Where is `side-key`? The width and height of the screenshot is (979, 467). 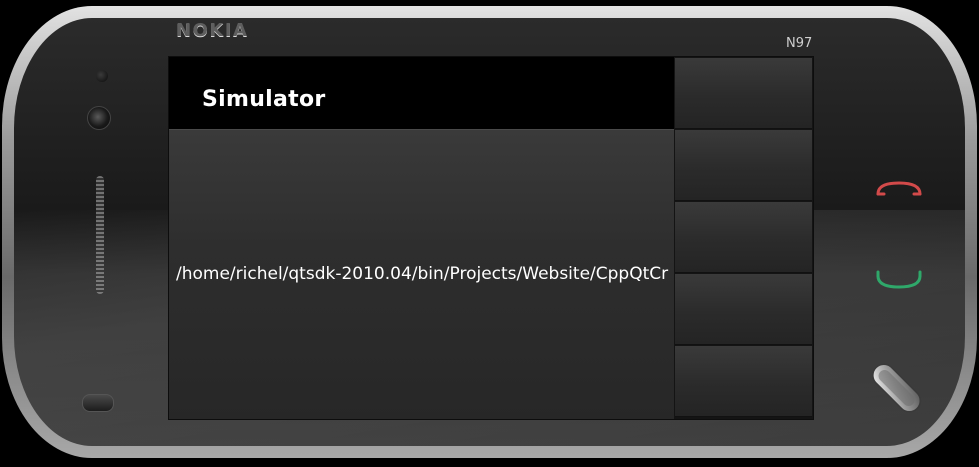 side-key is located at coordinates (98, 403).